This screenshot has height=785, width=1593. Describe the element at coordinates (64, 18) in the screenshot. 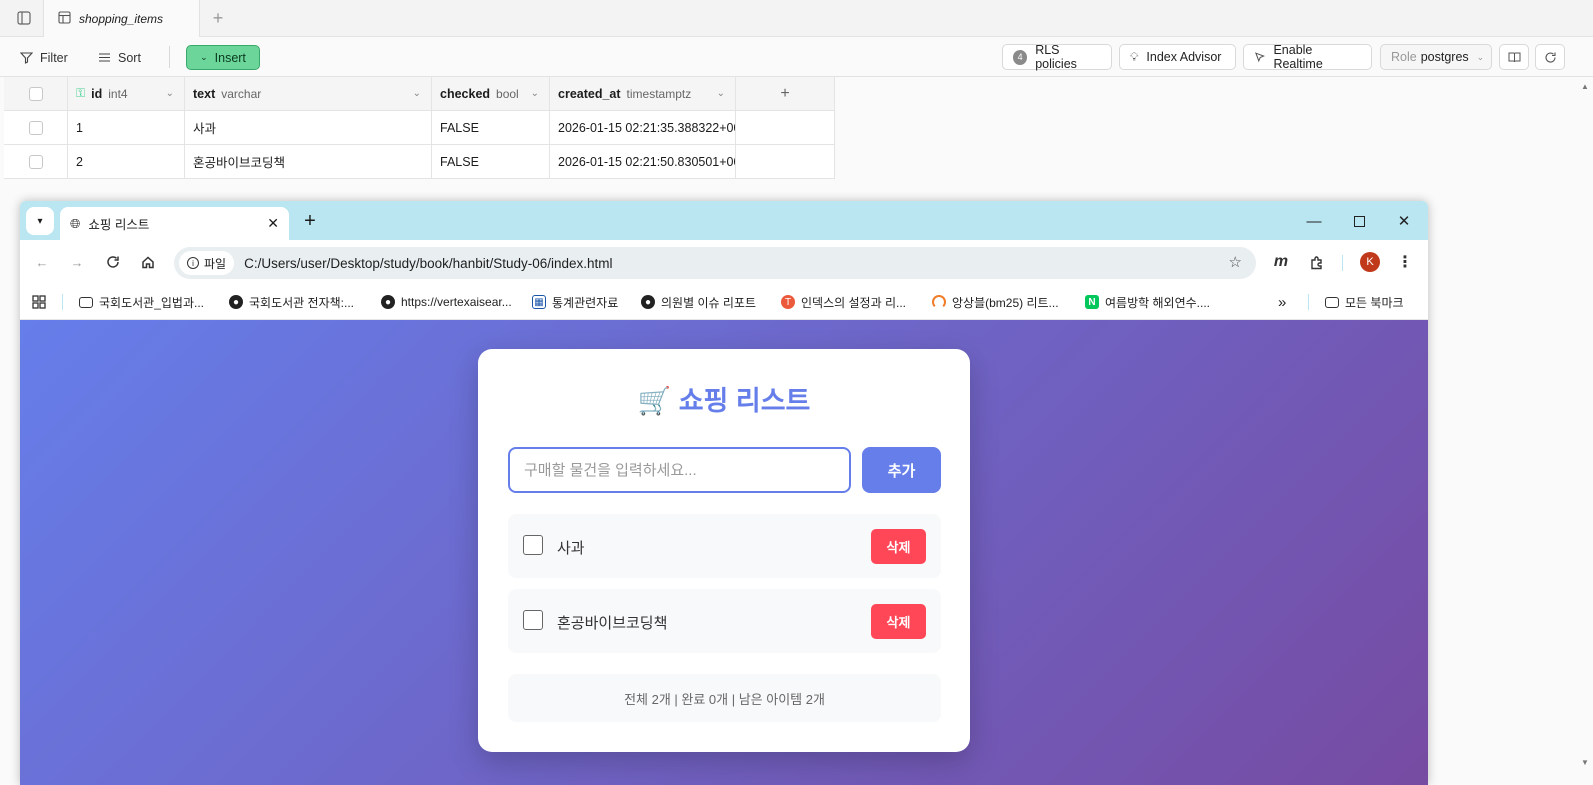

I see `table-icon` at that location.